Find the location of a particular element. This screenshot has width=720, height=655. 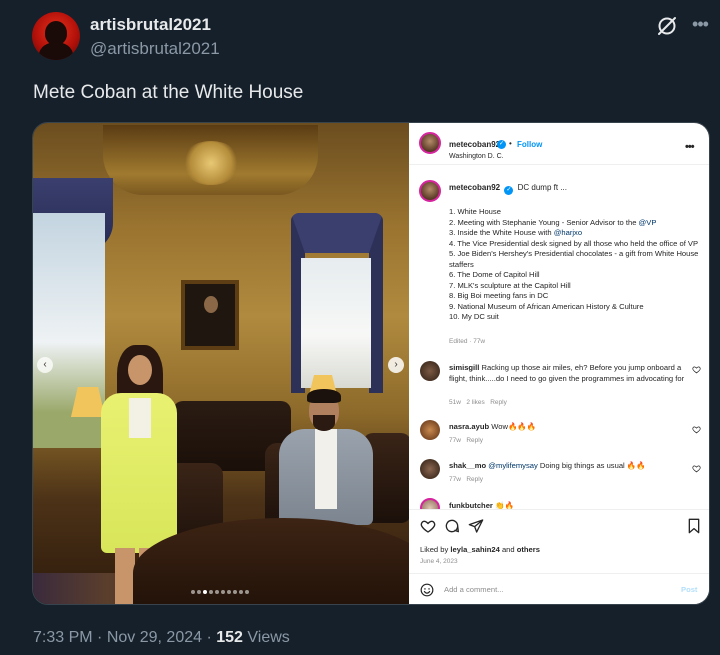

post-date: June 4, 2023 is located at coordinates (439, 561).